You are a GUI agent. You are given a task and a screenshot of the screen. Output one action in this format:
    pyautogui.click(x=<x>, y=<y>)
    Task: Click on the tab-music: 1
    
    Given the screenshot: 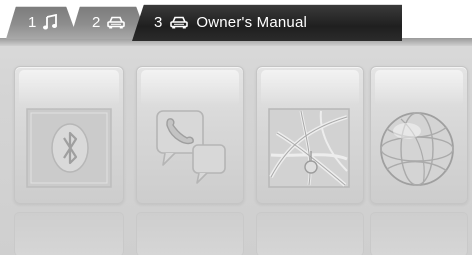 What is the action you would take?
    pyautogui.click(x=42, y=22)
    